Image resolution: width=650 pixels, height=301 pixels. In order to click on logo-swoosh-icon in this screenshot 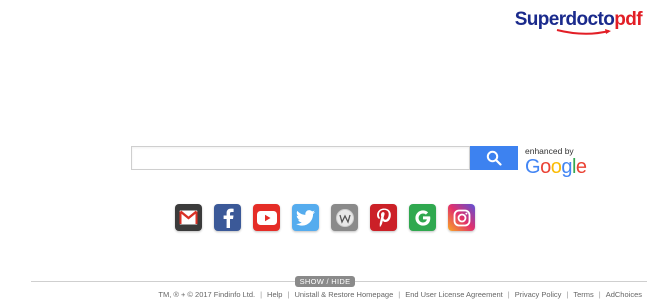, I will do `click(583, 32)`.